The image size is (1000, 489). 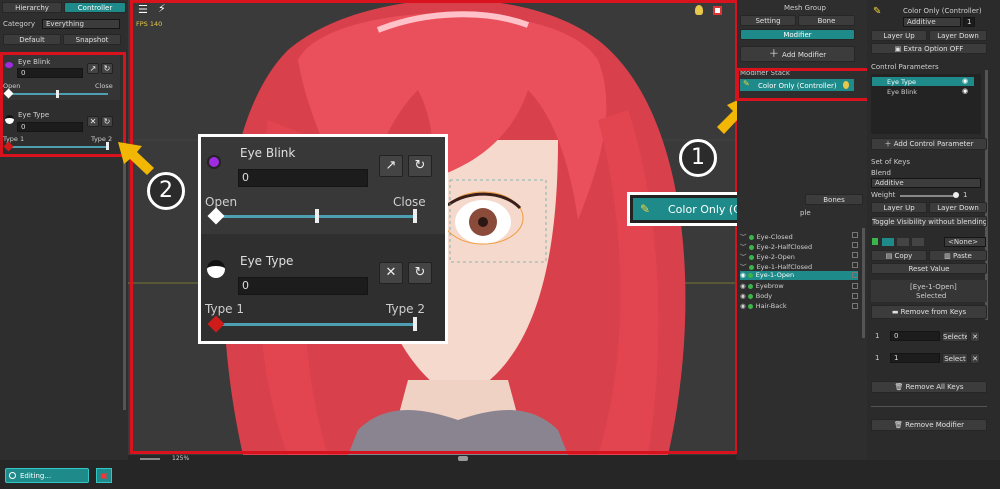 What do you see at coordinates (931, 296) in the screenshot?
I see `selected-key-label: Selected` at bounding box center [931, 296].